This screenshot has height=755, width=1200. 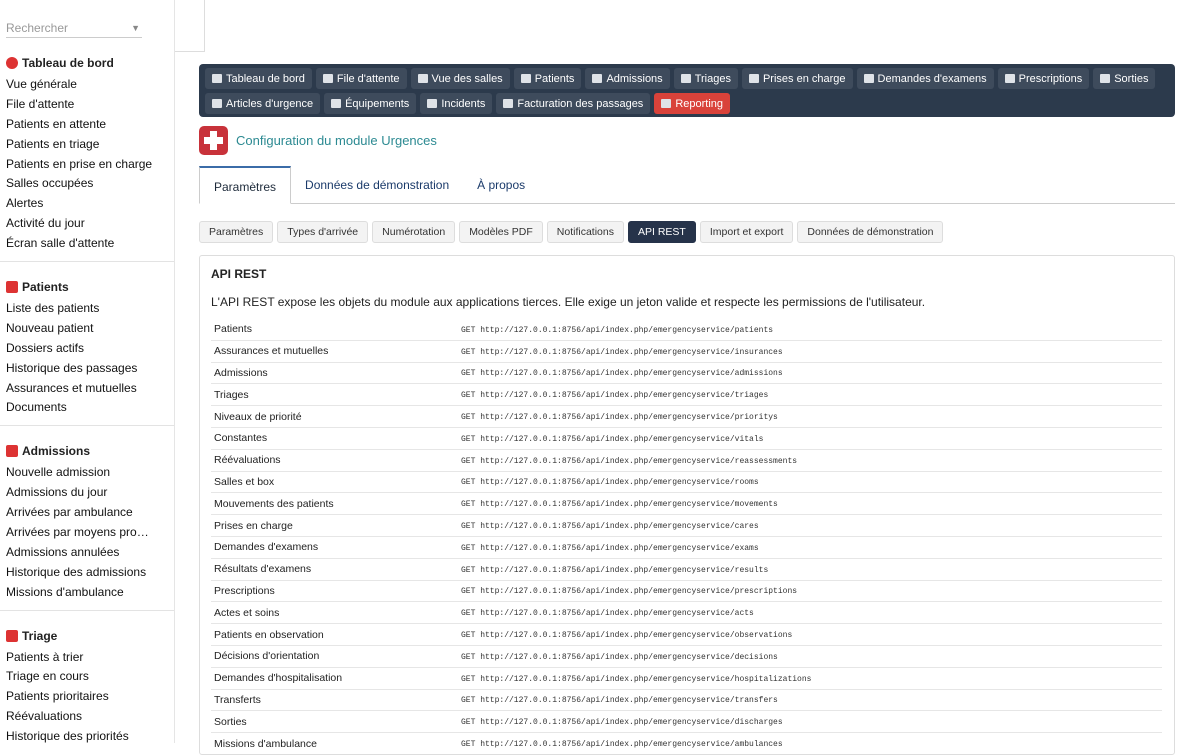 I want to click on menu-button: Patients, so click(x=547, y=78).